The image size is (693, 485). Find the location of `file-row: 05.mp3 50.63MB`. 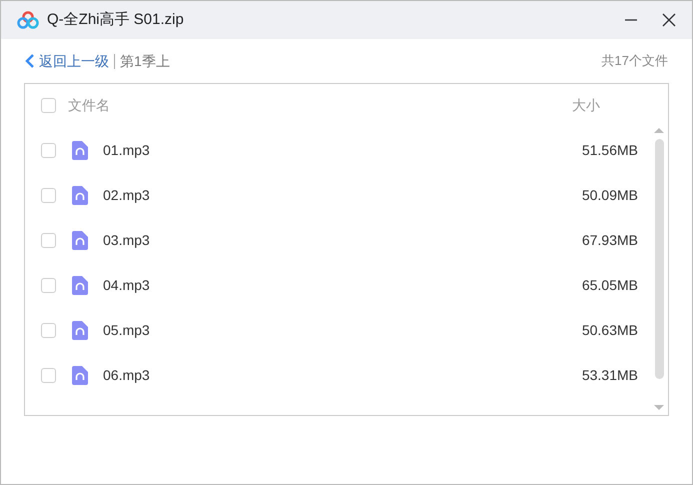

file-row: 05.mp3 50.63MB is located at coordinates (338, 330).